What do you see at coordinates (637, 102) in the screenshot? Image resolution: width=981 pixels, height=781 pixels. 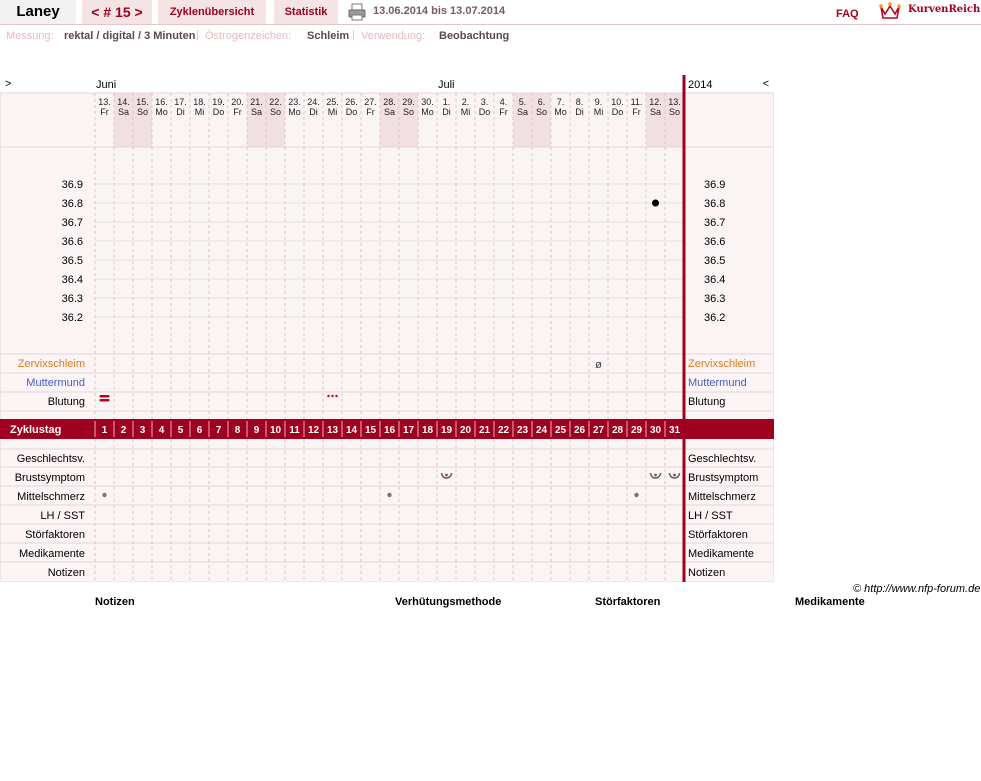 I see `day-date: 11.` at bounding box center [637, 102].